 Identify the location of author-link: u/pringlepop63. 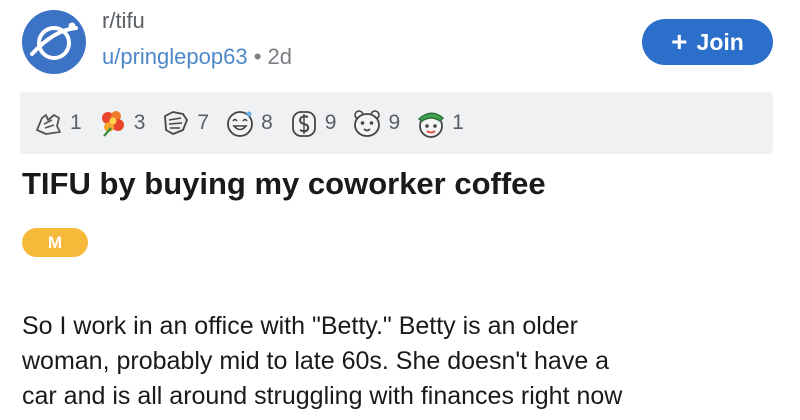
(175, 56).